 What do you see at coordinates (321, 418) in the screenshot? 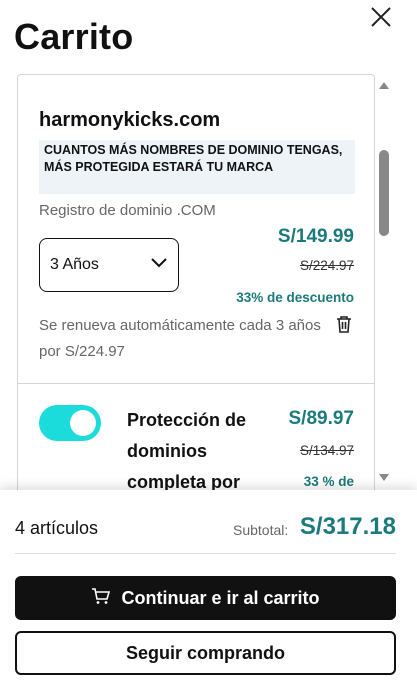
I see `protection-price: S/89.97` at bounding box center [321, 418].